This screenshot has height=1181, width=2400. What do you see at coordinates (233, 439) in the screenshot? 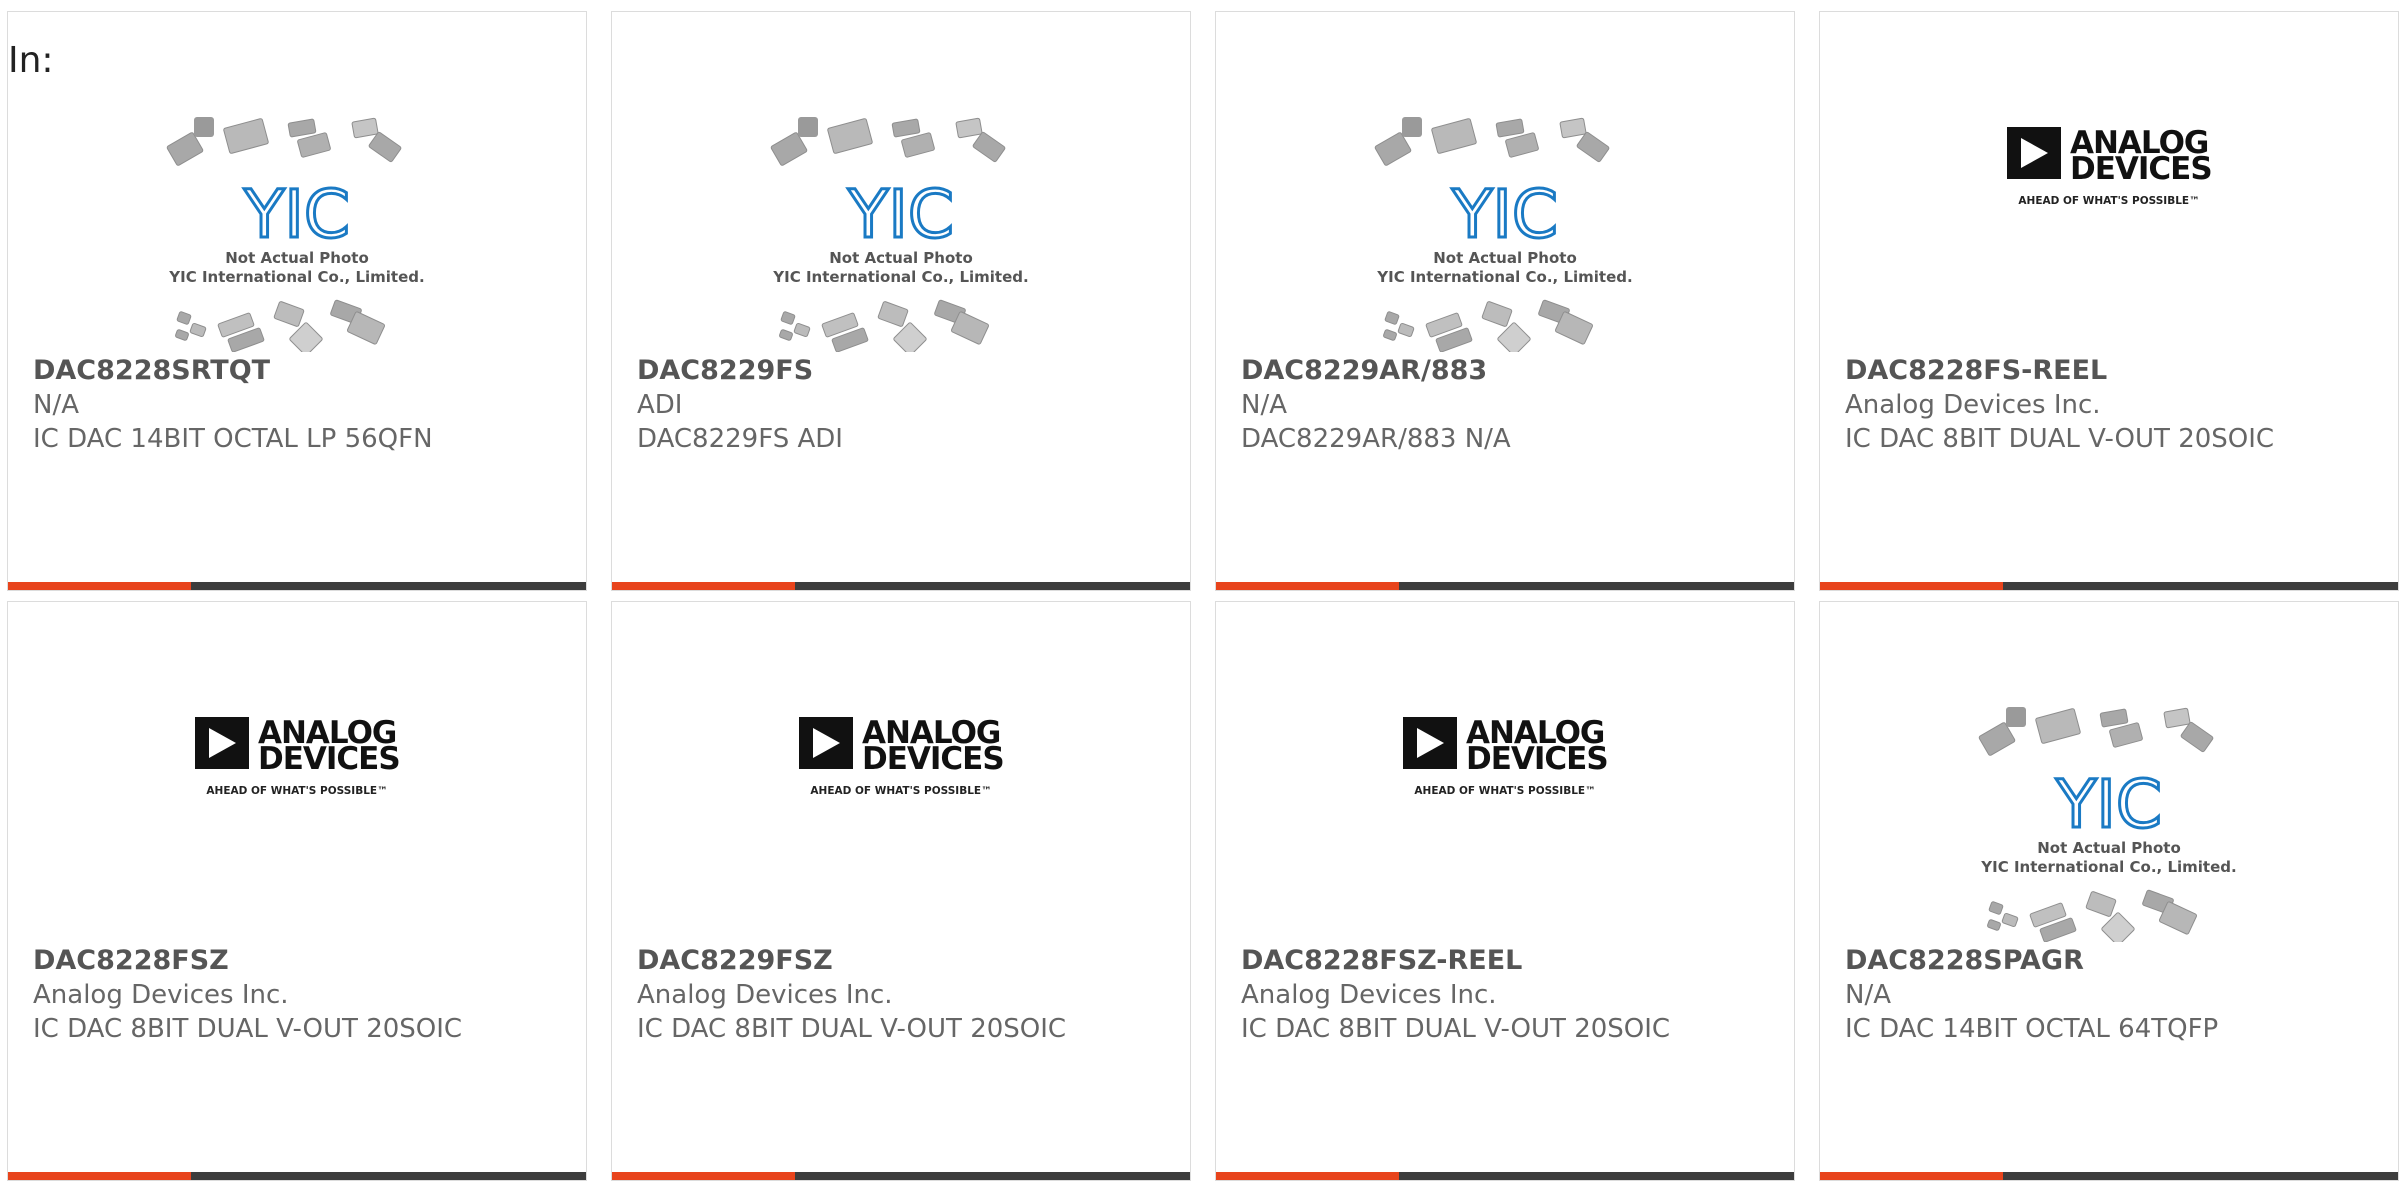
I see `description: IC DAC 14BIT OCTAL LP 56QFN` at bounding box center [233, 439].